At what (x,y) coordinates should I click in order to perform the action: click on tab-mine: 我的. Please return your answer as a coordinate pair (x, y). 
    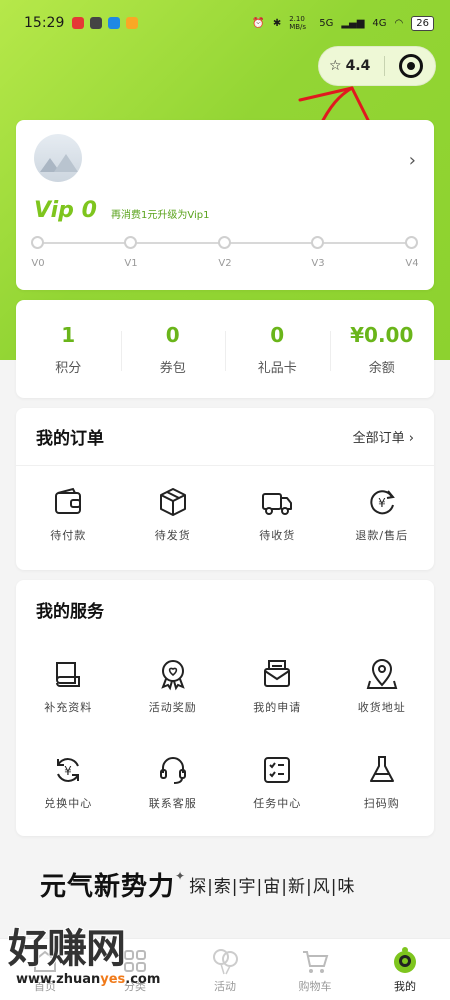
    Looking at the image, I should click on (405, 969).